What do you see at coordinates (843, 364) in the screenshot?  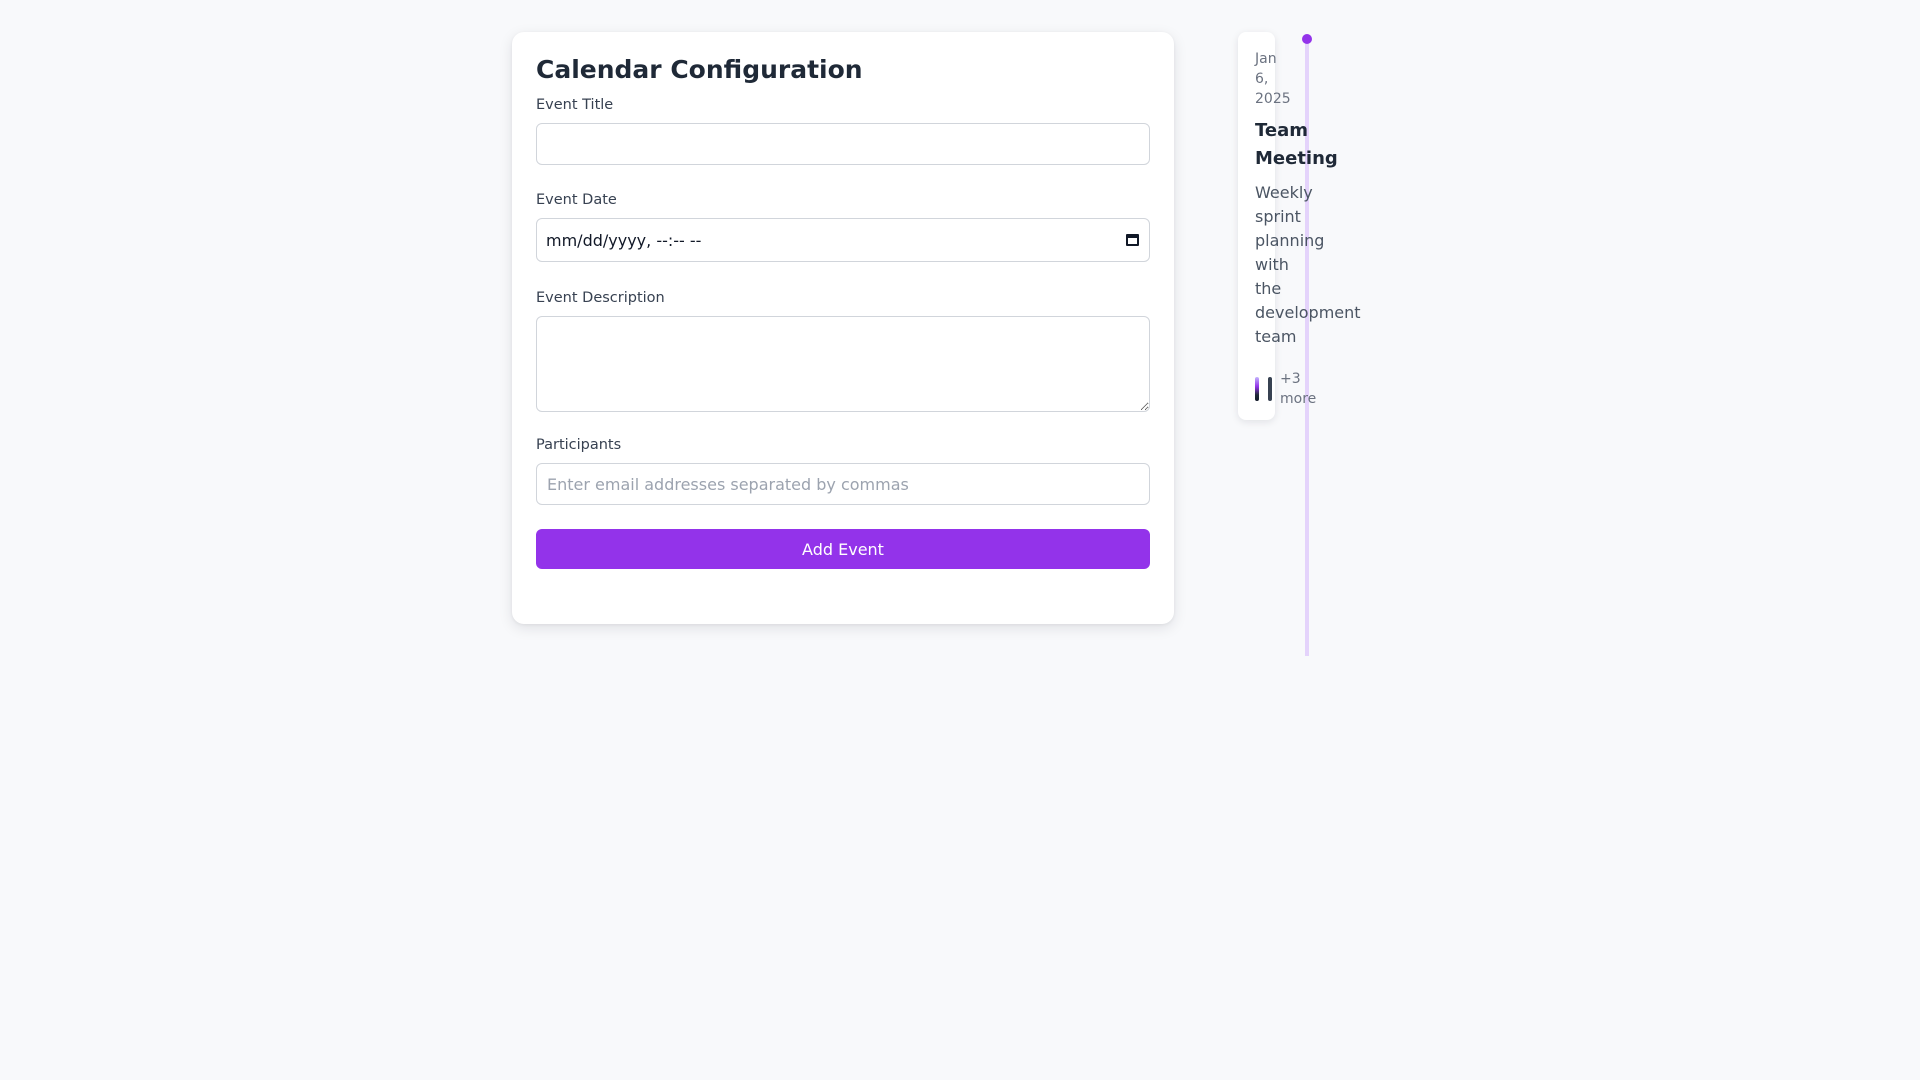 I see `event-description-textarea` at bounding box center [843, 364].